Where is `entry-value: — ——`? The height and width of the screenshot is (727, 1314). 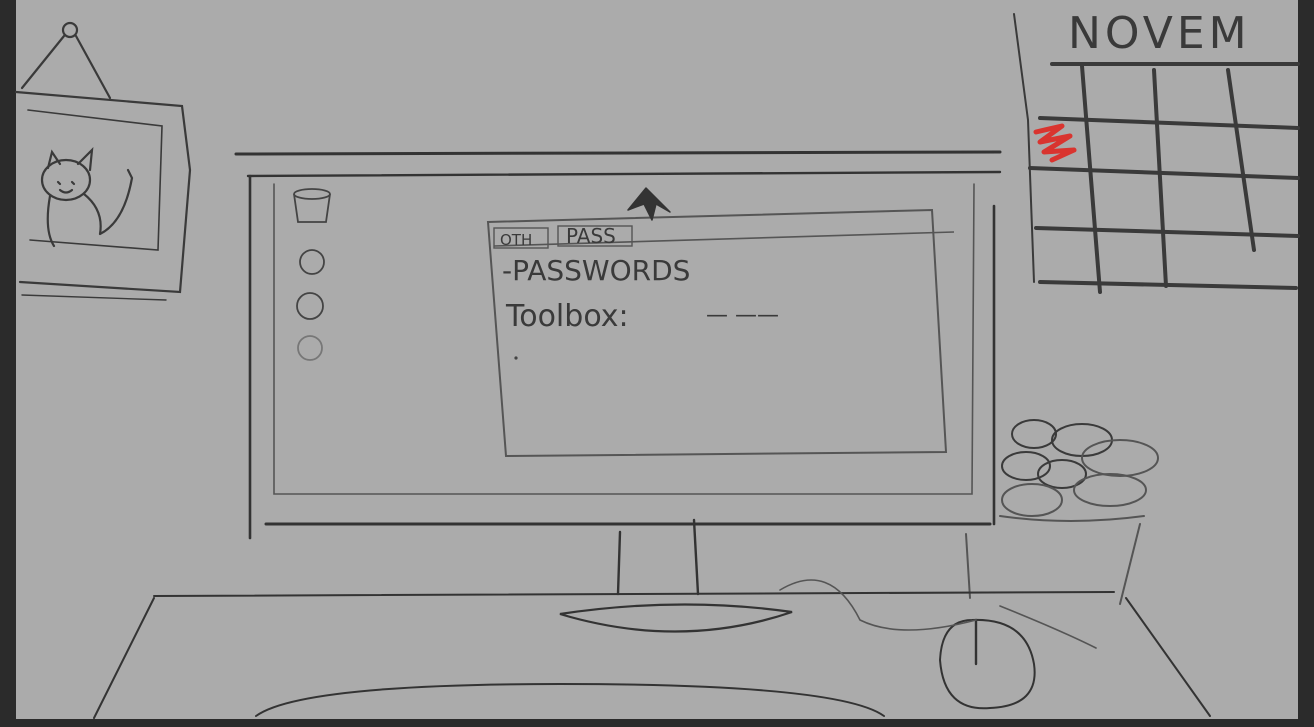
entry-value: — —— is located at coordinates (742, 315).